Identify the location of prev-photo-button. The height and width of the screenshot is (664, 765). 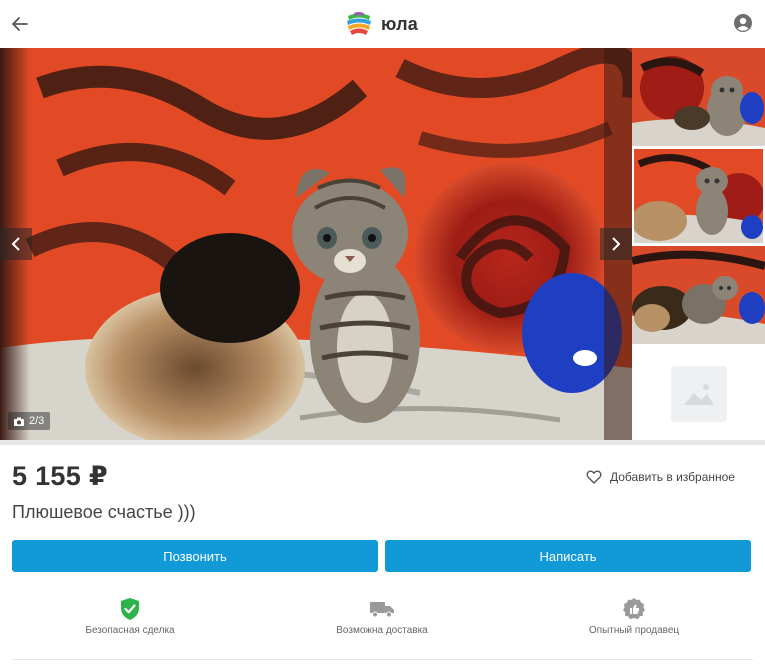
(16, 244).